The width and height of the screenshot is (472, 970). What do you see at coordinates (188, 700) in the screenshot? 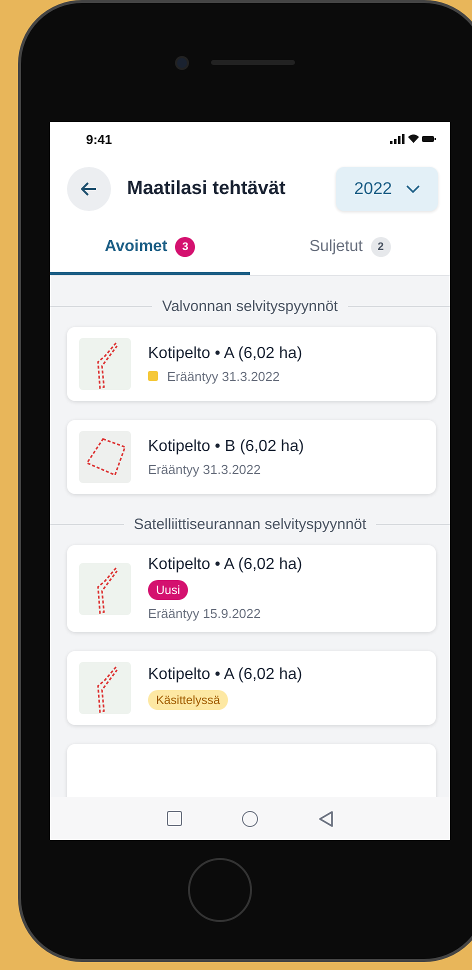
I see `status-tag: Käsittelyssä` at bounding box center [188, 700].